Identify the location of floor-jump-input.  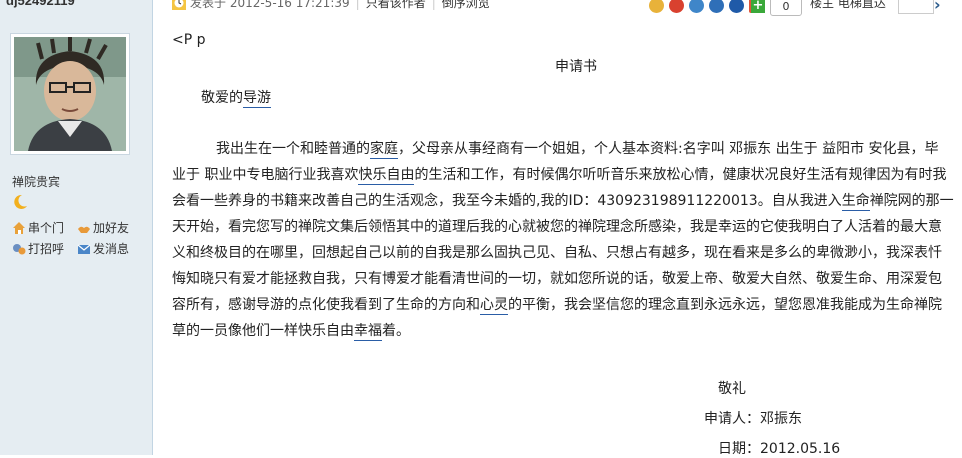
(916, 7).